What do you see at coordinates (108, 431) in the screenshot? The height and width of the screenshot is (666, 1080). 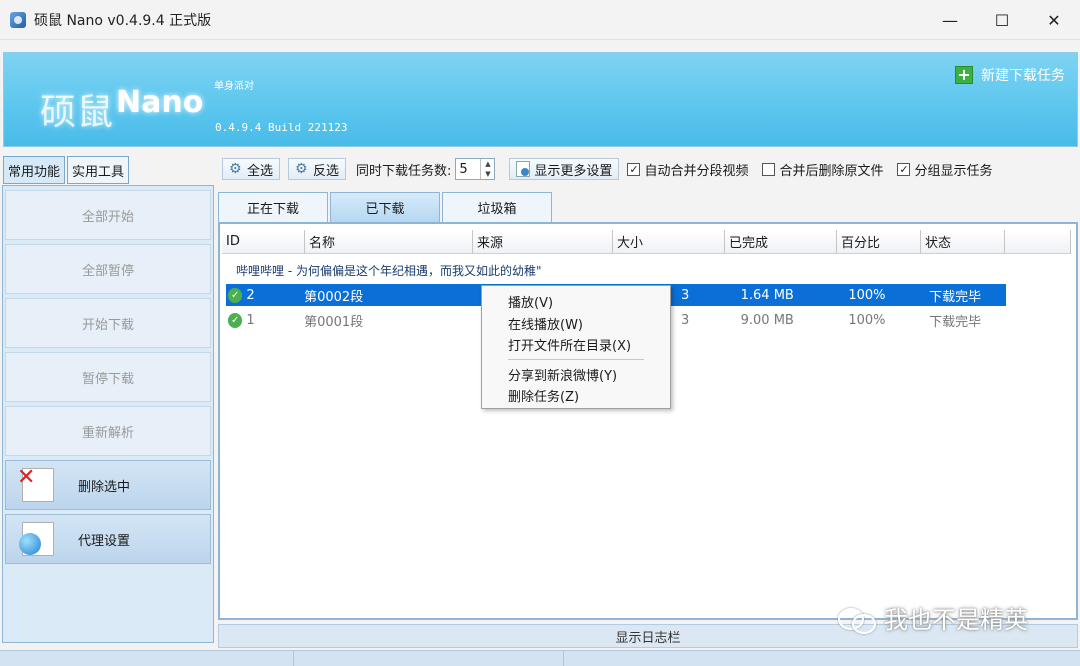 I see `reparse-button: 重新解析` at bounding box center [108, 431].